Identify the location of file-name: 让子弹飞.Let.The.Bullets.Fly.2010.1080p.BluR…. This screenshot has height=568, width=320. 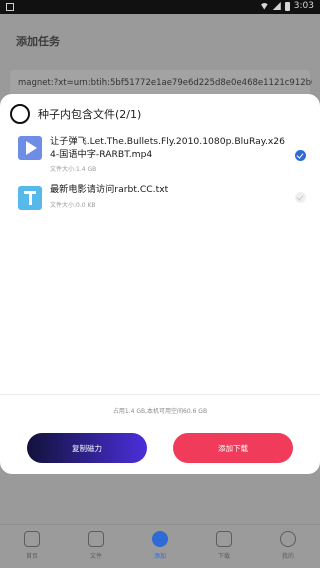
(167, 148).